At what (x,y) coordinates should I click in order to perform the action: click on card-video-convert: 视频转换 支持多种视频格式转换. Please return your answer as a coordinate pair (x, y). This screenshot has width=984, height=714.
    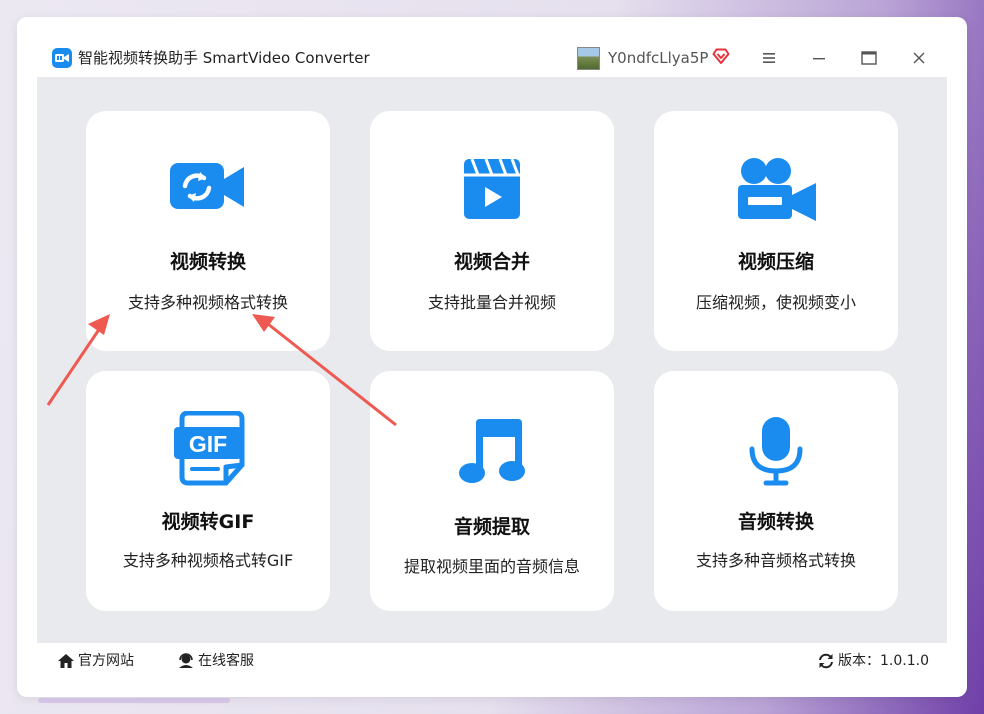
    Looking at the image, I should click on (208, 231).